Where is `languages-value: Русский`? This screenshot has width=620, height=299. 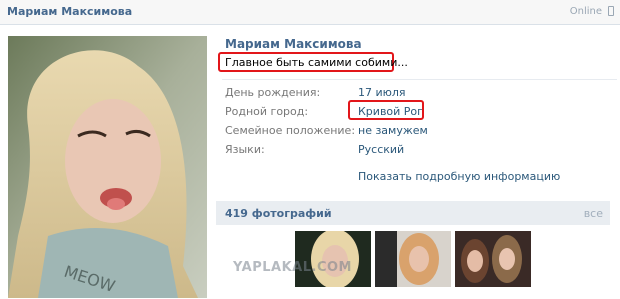
languages-value: Русский is located at coordinates (381, 149).